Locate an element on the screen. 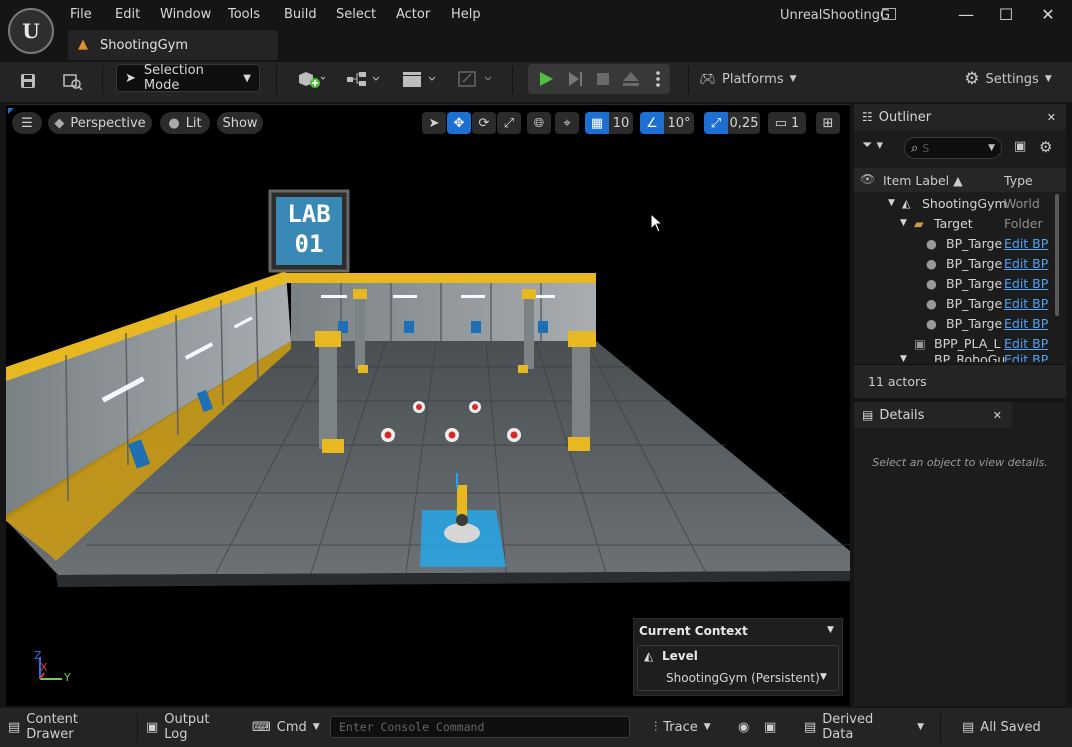 The width and height of the screenshot is (1072, 747). menu-help: Help is located at coordinates (466, 15).